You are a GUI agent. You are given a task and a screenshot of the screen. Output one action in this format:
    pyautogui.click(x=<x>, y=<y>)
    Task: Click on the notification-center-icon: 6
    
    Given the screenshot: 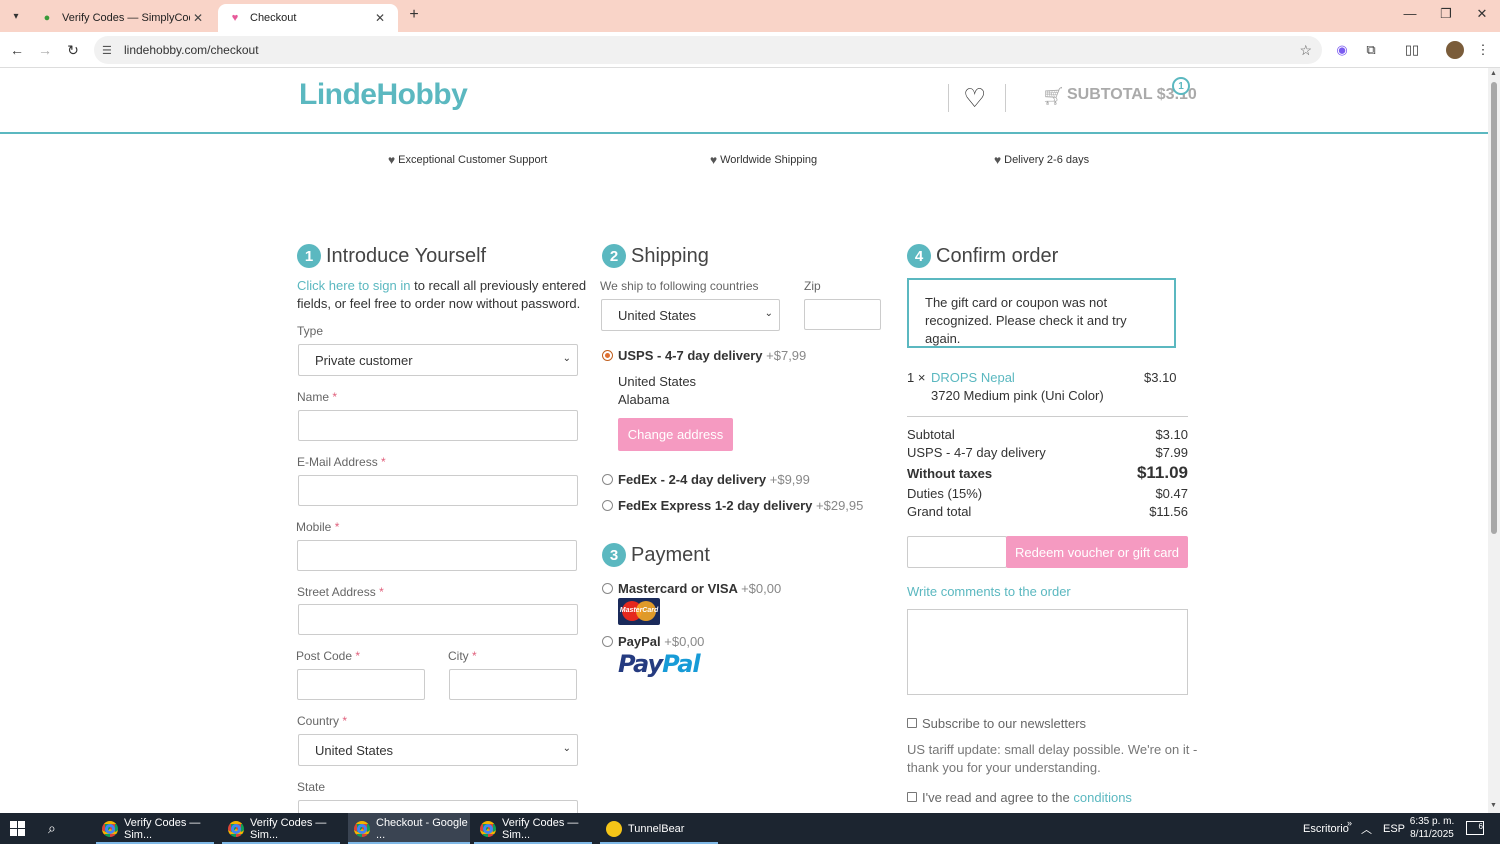 What is the action you would take?
    pyautogui.click(x=1475, y=828)
    